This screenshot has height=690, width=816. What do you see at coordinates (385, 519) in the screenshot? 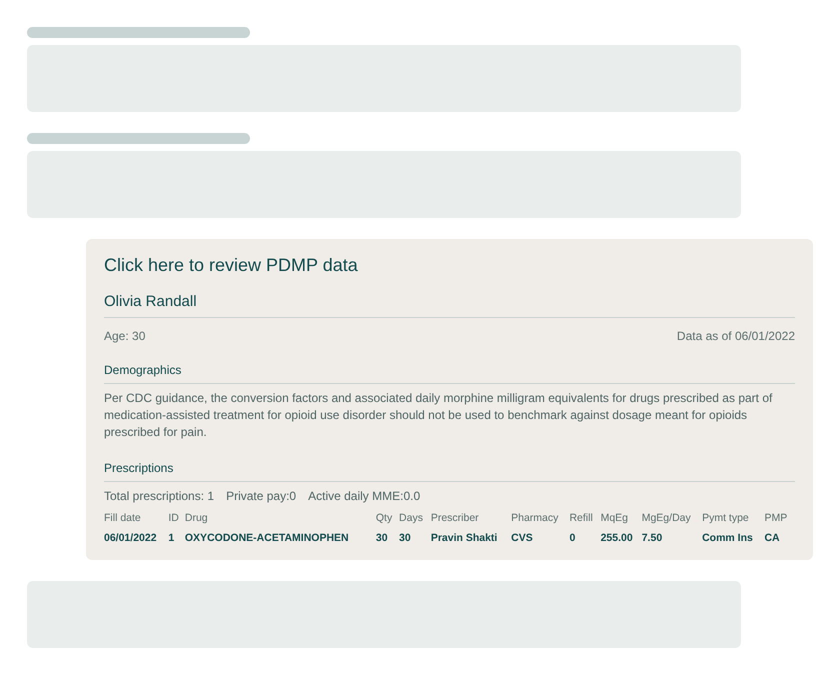
I see `column-header: Qty` at bounding box center [385, 519].